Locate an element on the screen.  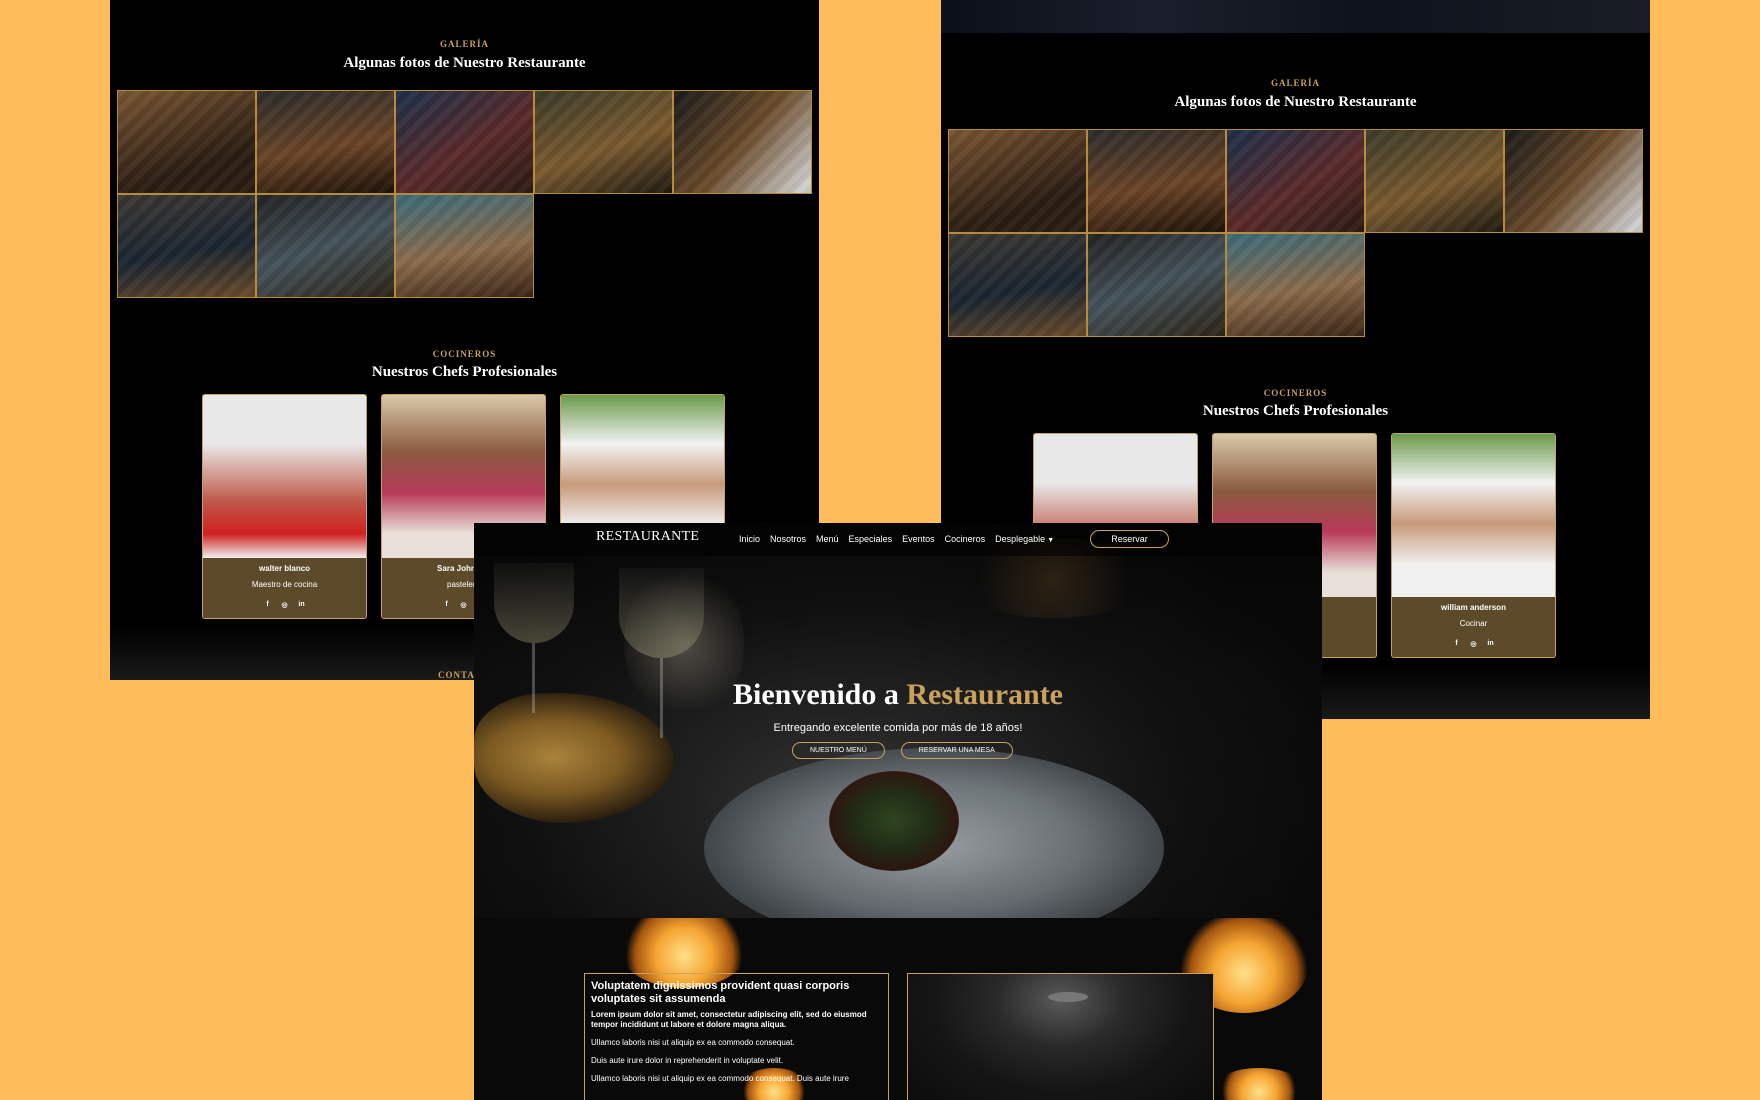
nav-desplegable-label: Desplegable is located at coordinates (1020, 539).